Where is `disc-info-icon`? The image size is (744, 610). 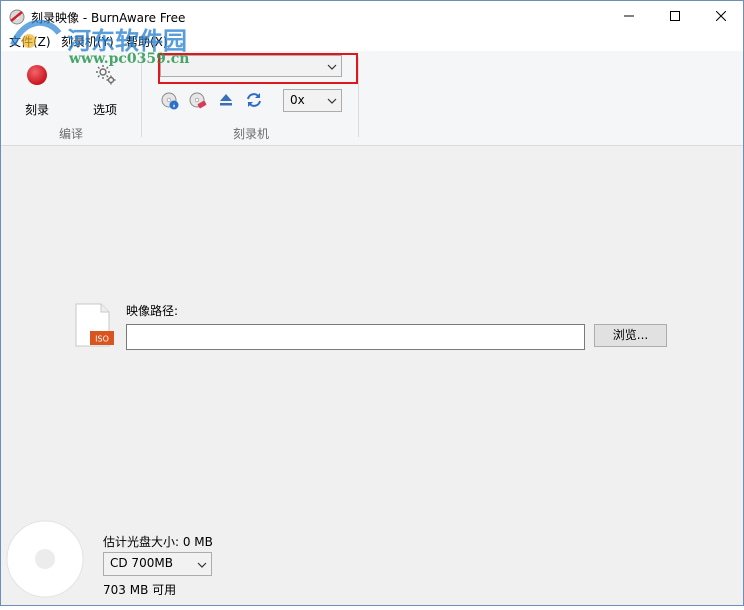
disc-info-icon is located at coordinates (170, 102).